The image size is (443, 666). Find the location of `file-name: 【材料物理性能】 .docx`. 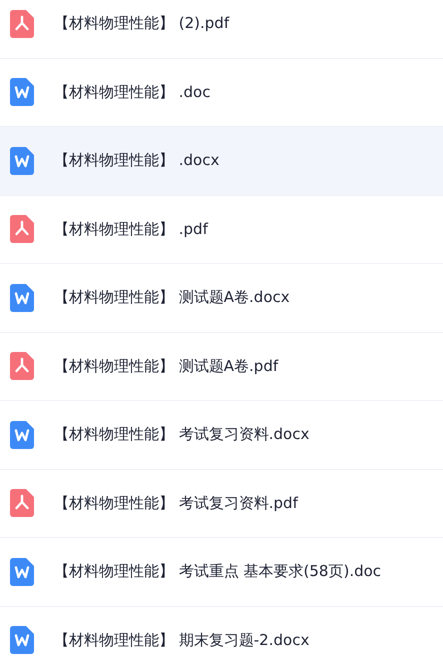

file-name: 【材料物理性能】 .docx is located at coordinates (137, 160).